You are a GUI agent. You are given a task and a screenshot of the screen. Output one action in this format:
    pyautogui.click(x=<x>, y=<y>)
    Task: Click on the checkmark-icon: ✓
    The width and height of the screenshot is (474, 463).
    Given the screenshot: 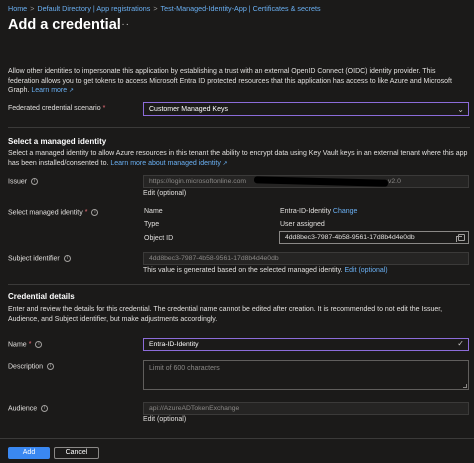 What is the action you would take?
    pyautogui.click(x=460, y=343)
    